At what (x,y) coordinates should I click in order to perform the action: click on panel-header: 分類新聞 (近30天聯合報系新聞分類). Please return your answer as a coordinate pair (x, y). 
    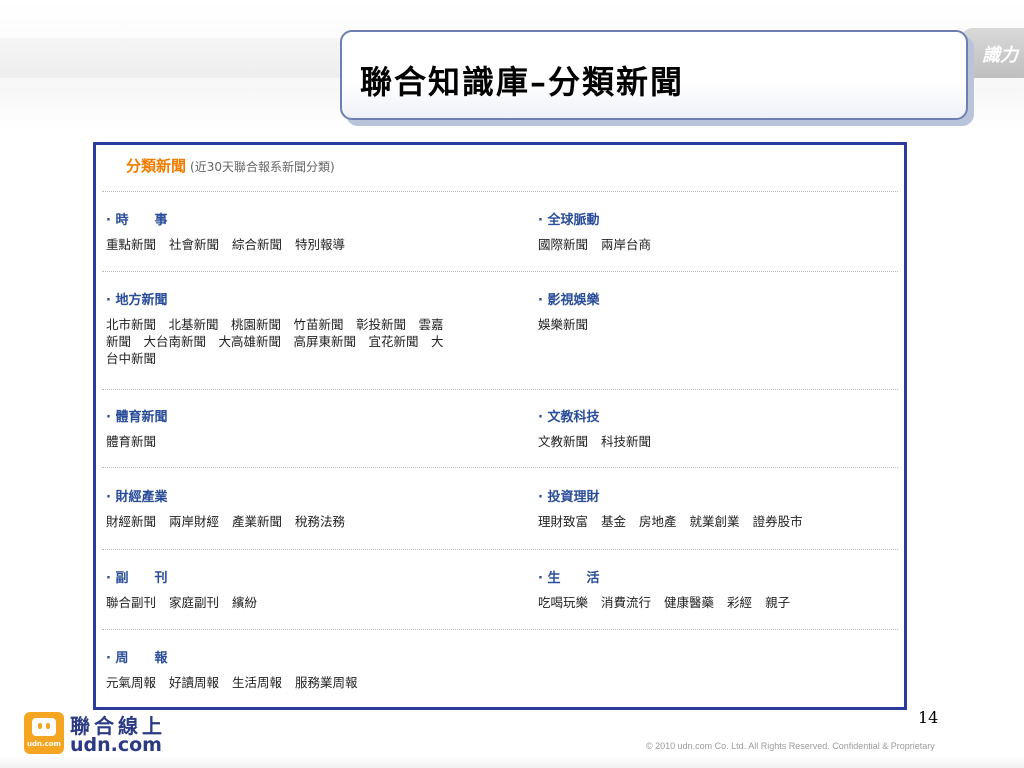
    Looking at the image, I should click on (230, 165).